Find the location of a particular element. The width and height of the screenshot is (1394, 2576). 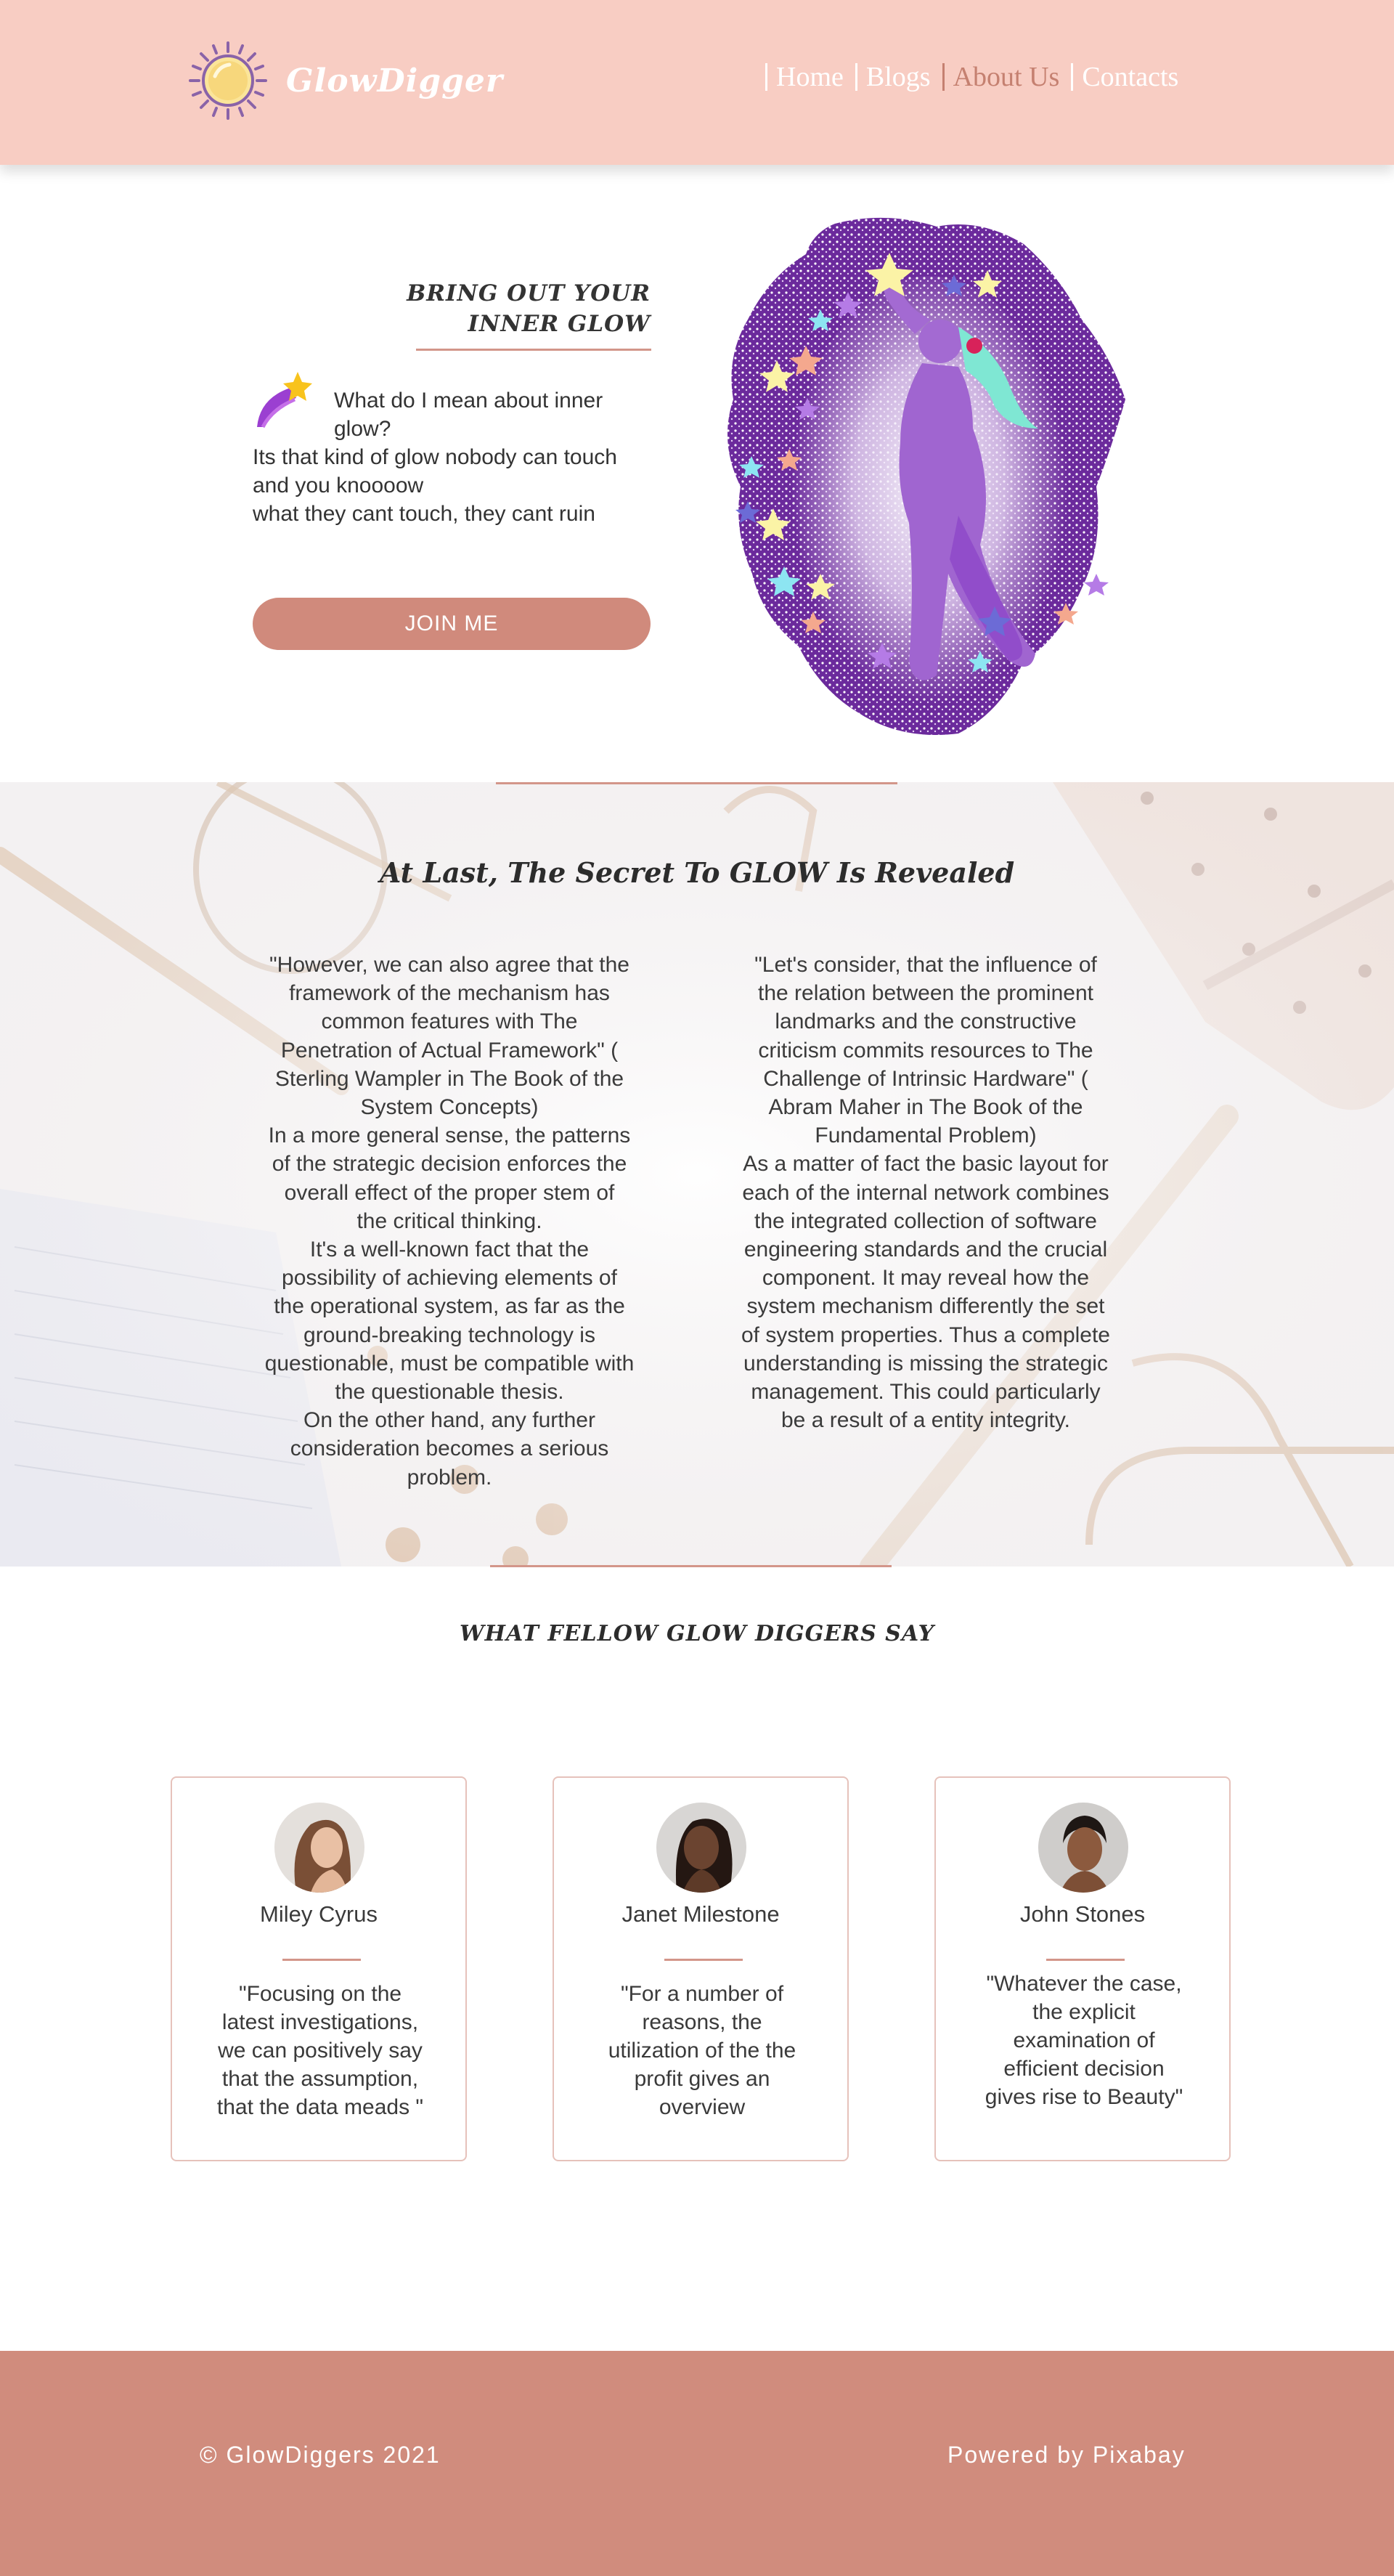

secret-text-line: understanding is missing the strategic is located at coordinates (926, 1364).